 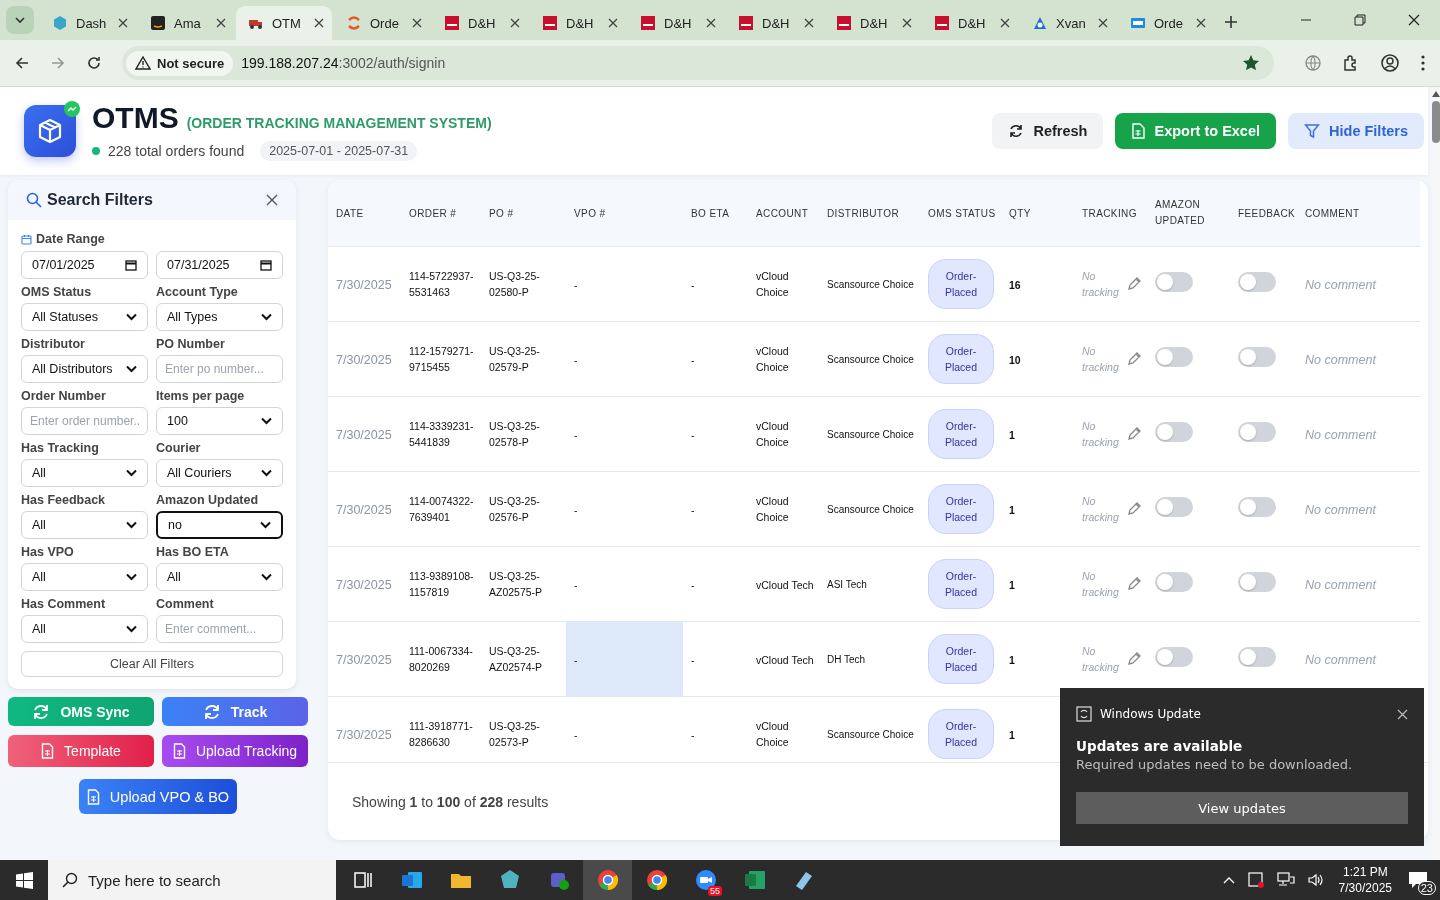 What do you see at coordinates (693, 360) in the screenshot?
I see `table-cell-text: -` at bounding box center [693, 360].